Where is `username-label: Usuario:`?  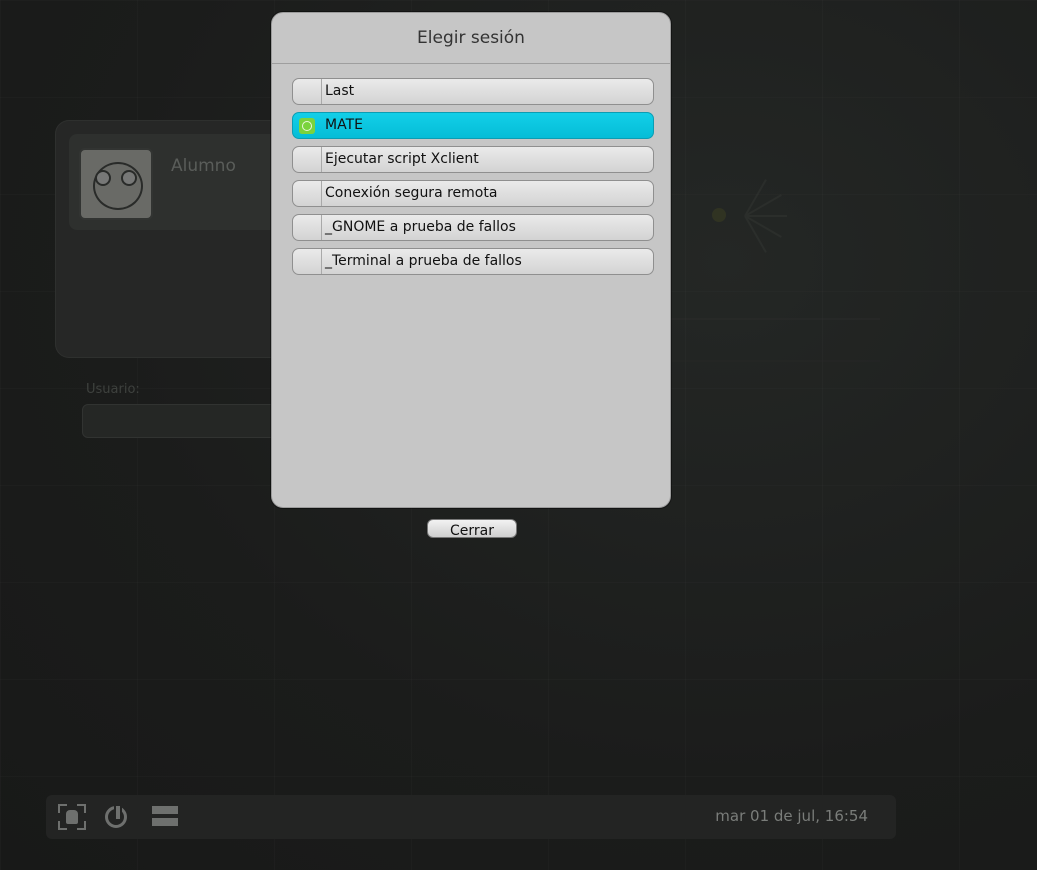
username-label: Usuario: is located at coordinates (113, 389).